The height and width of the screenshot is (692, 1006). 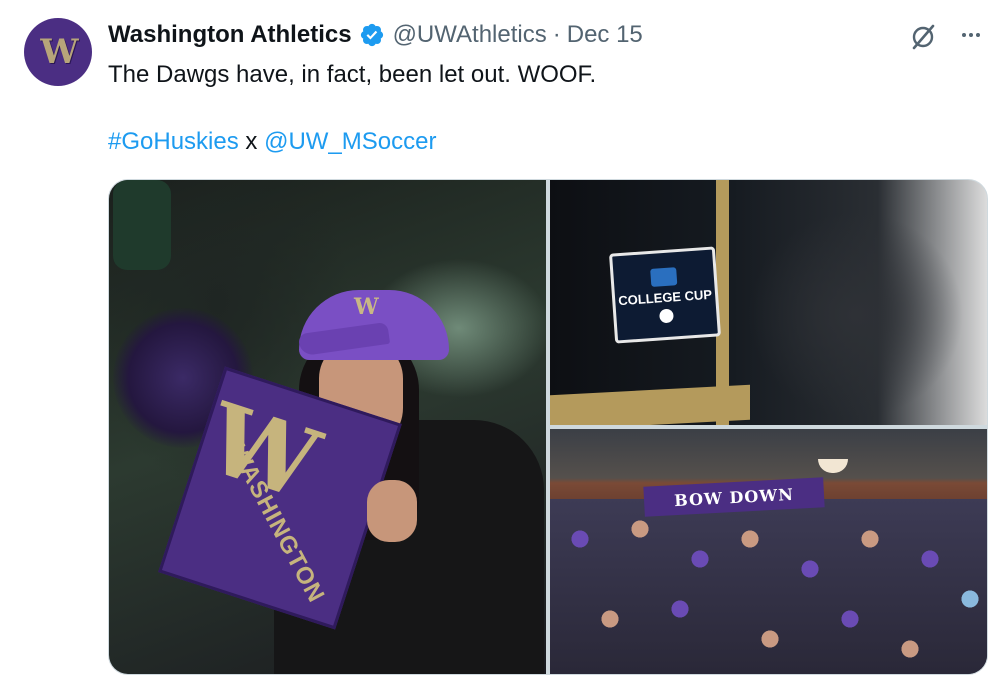 I want to click on tweet-tags: #GoHuskies x @UW_MSoccer, so click(x=272, y=142).